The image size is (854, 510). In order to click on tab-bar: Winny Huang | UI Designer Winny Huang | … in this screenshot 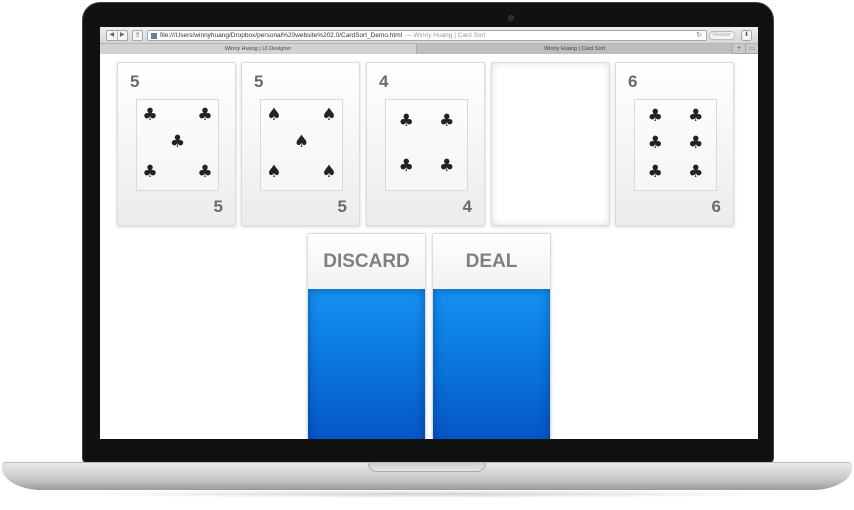, I will do `click(429, 49)`.